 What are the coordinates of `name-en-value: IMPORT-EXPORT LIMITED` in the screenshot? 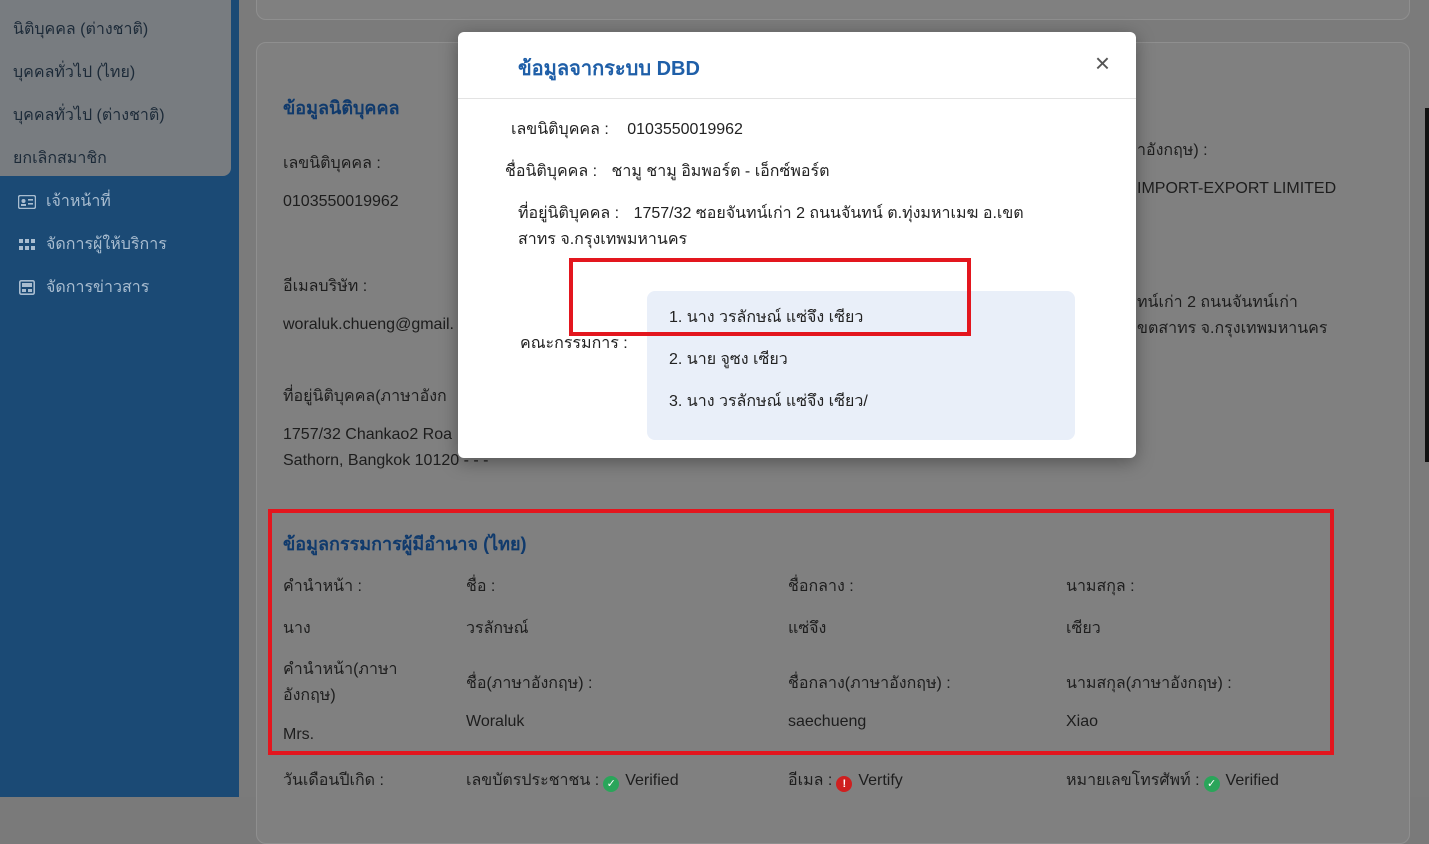 It's located at (1237, 188).